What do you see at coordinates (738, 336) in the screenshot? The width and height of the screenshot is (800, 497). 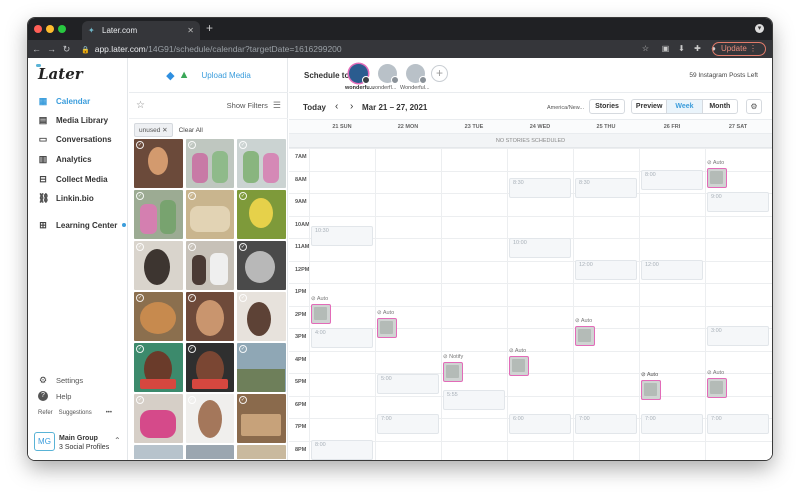 I see `time-slot: 3:00` at bounding box center [738, 336].